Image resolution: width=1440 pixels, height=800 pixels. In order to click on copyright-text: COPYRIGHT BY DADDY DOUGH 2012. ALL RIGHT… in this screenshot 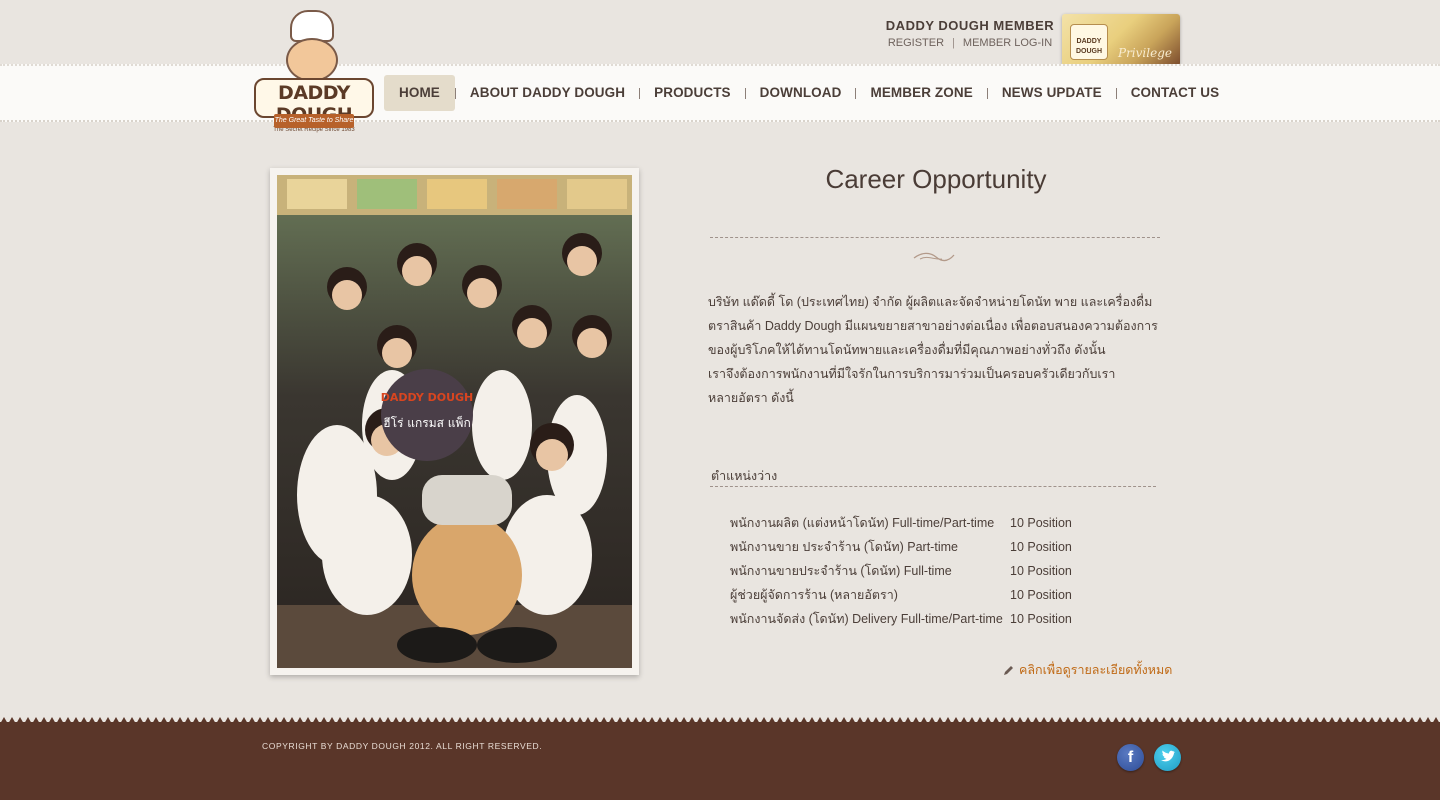, I will do `click(402, 746)`.